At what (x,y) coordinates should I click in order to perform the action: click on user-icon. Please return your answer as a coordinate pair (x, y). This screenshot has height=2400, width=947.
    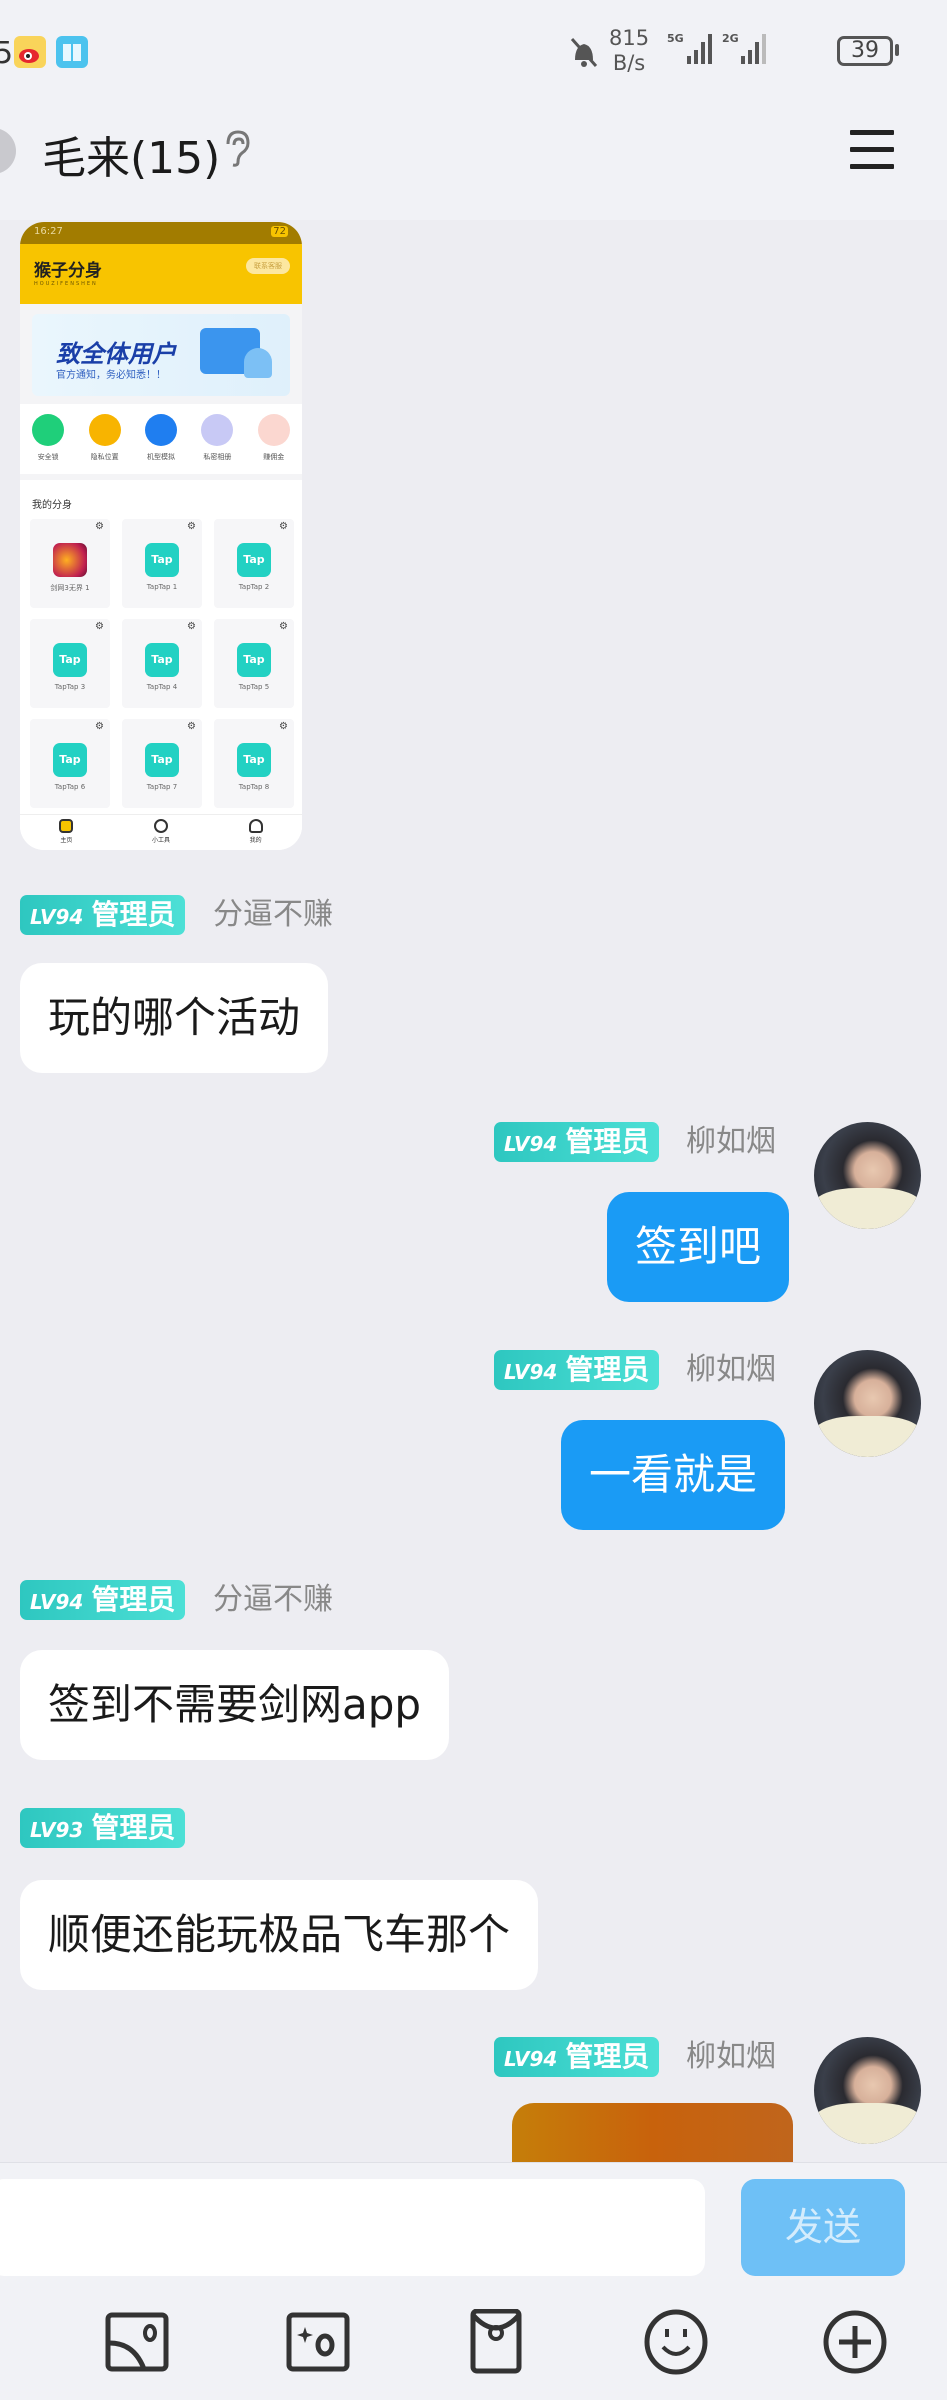
    Looking at the image, I should click on (255, 826).